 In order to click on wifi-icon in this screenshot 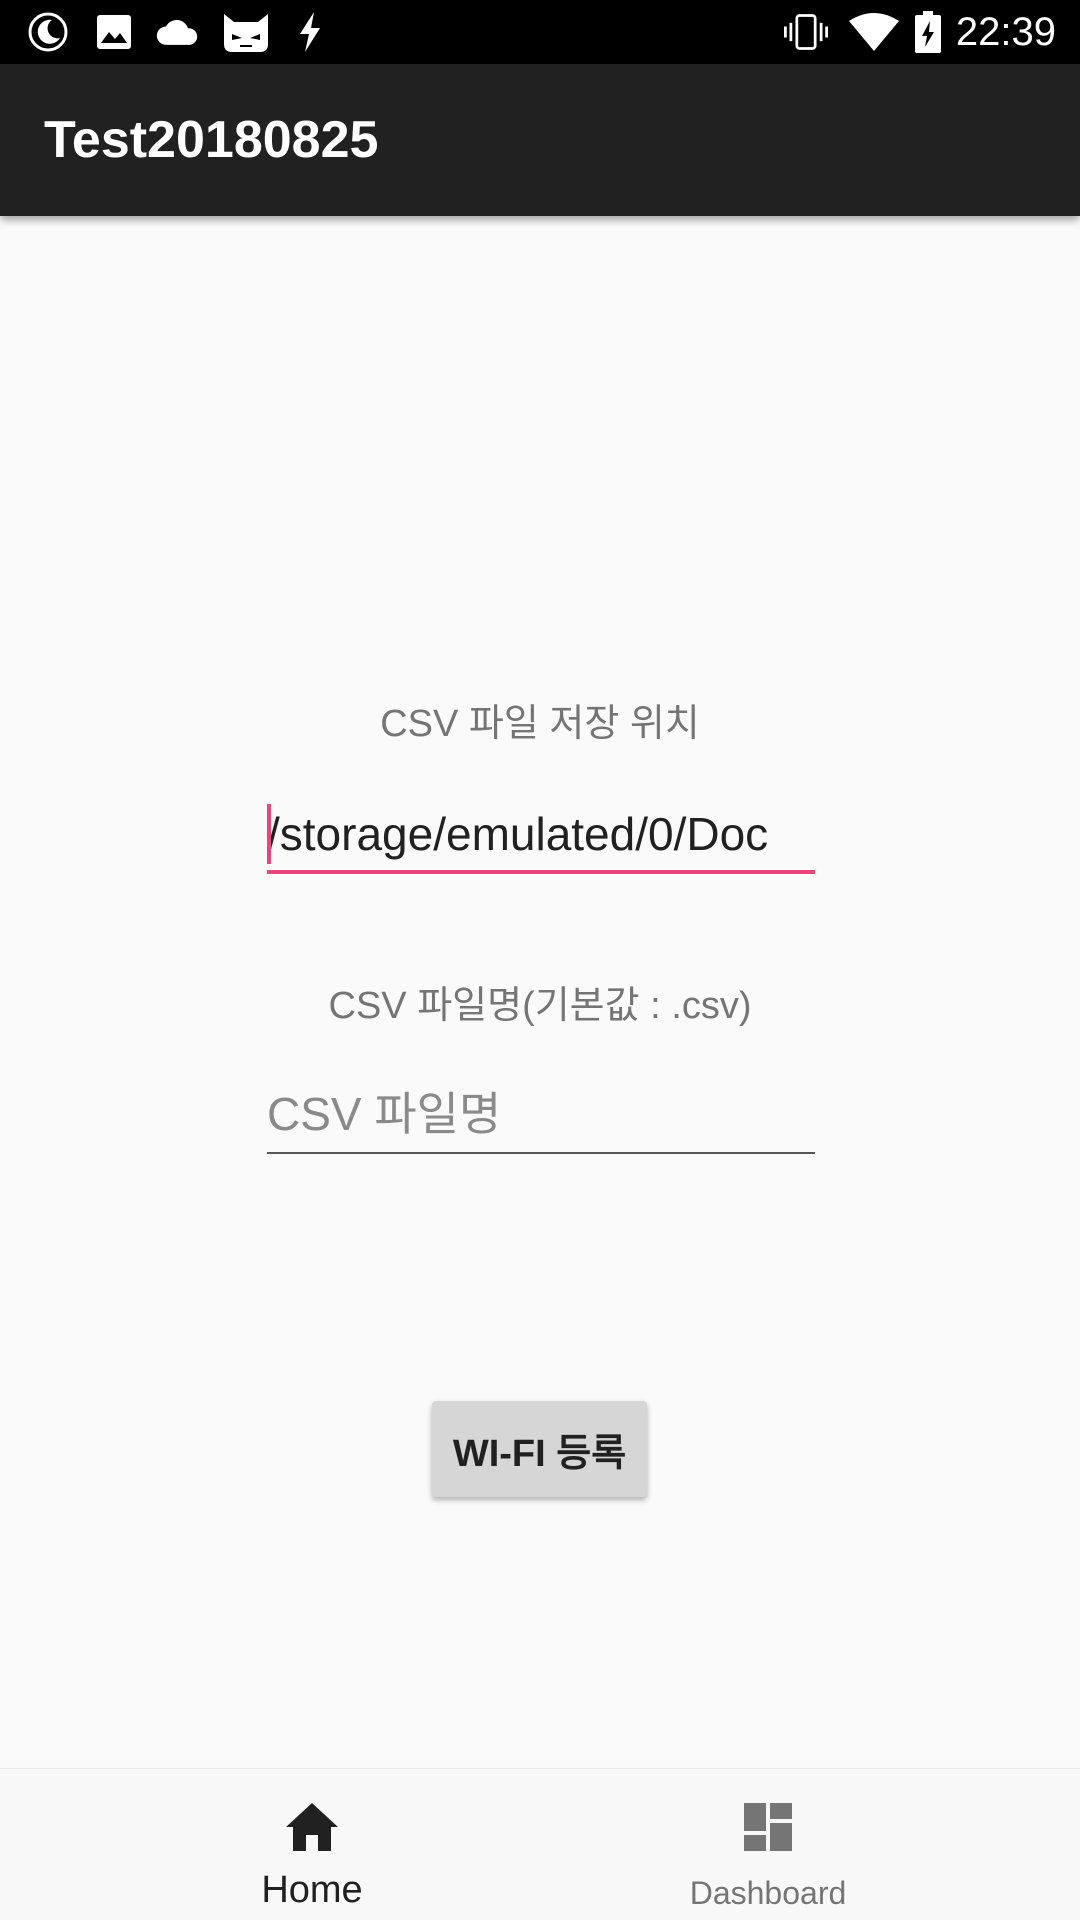, I will do `click(874, 32)`.